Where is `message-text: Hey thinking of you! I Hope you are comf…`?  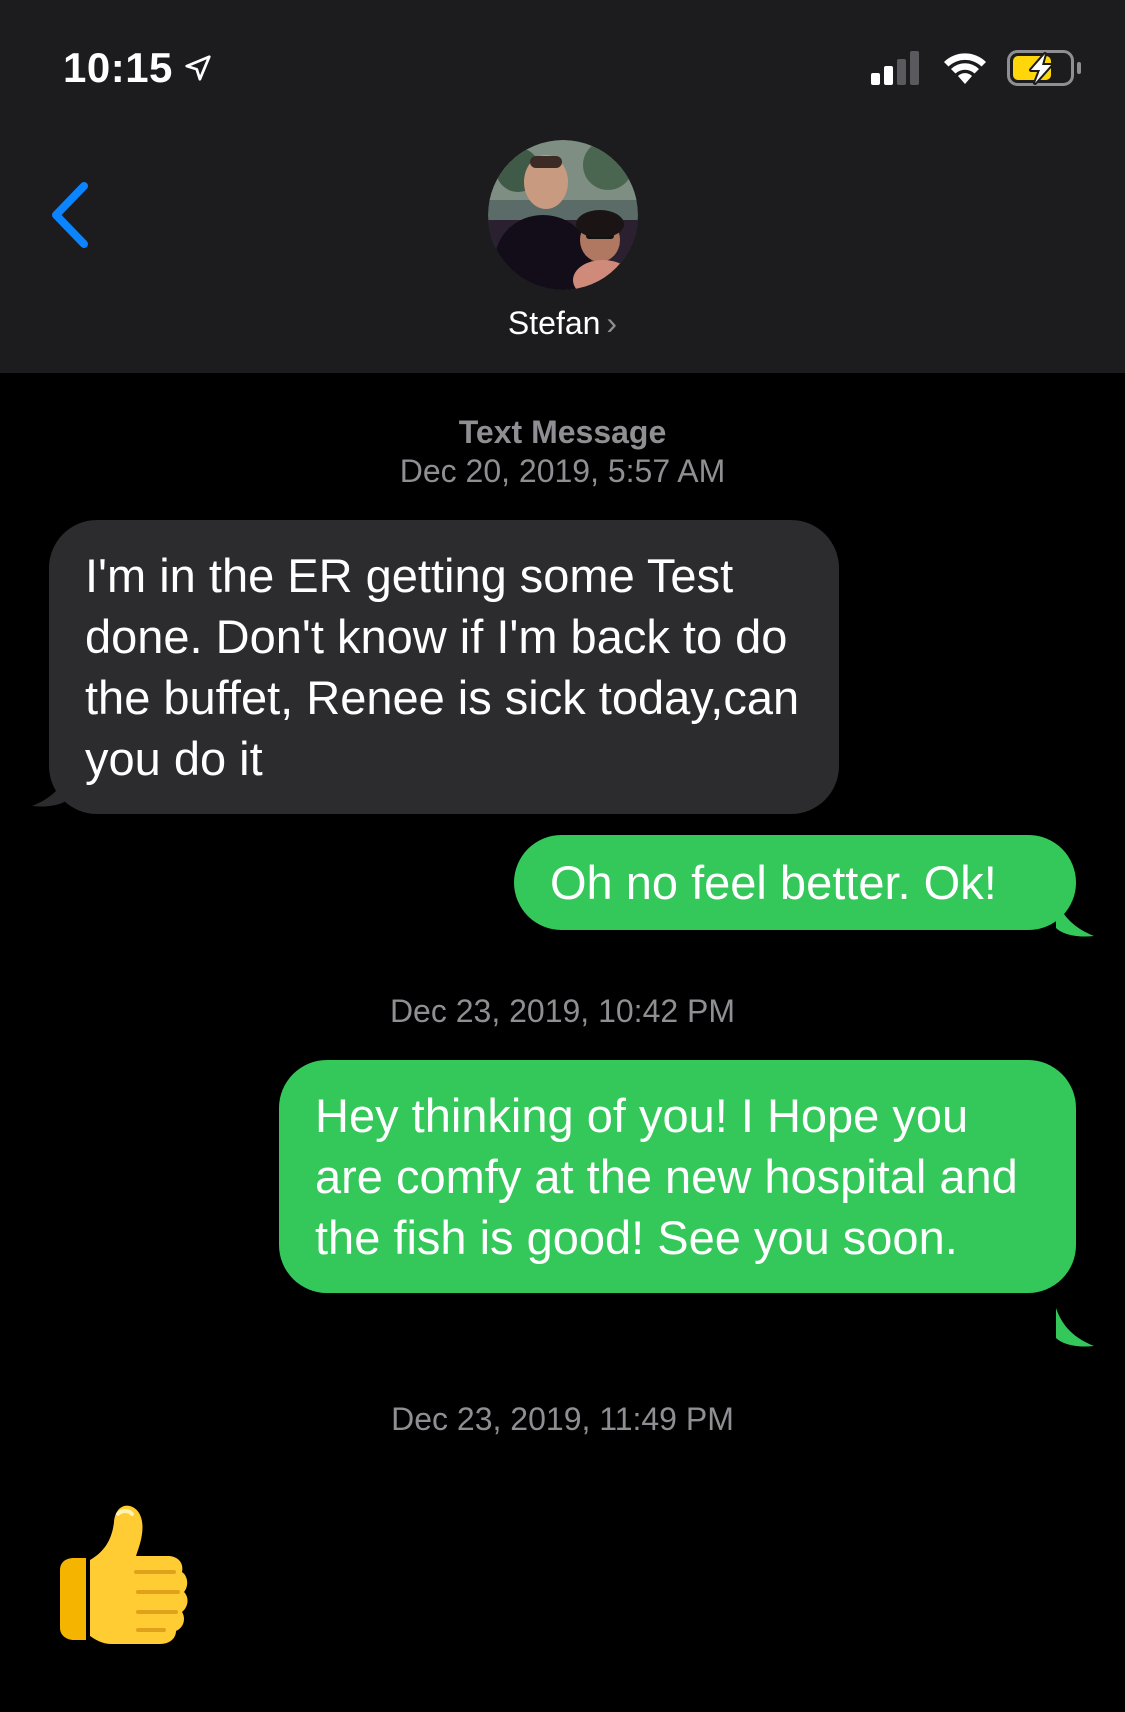
message-text: Hey thinking of you! I Hope you are comf… is located at coordinates (666, 1176).